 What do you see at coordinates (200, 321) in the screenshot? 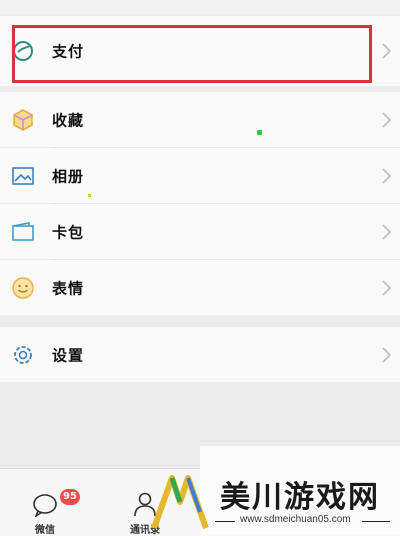
I see `section-gap` at bounding box center [200, 321].